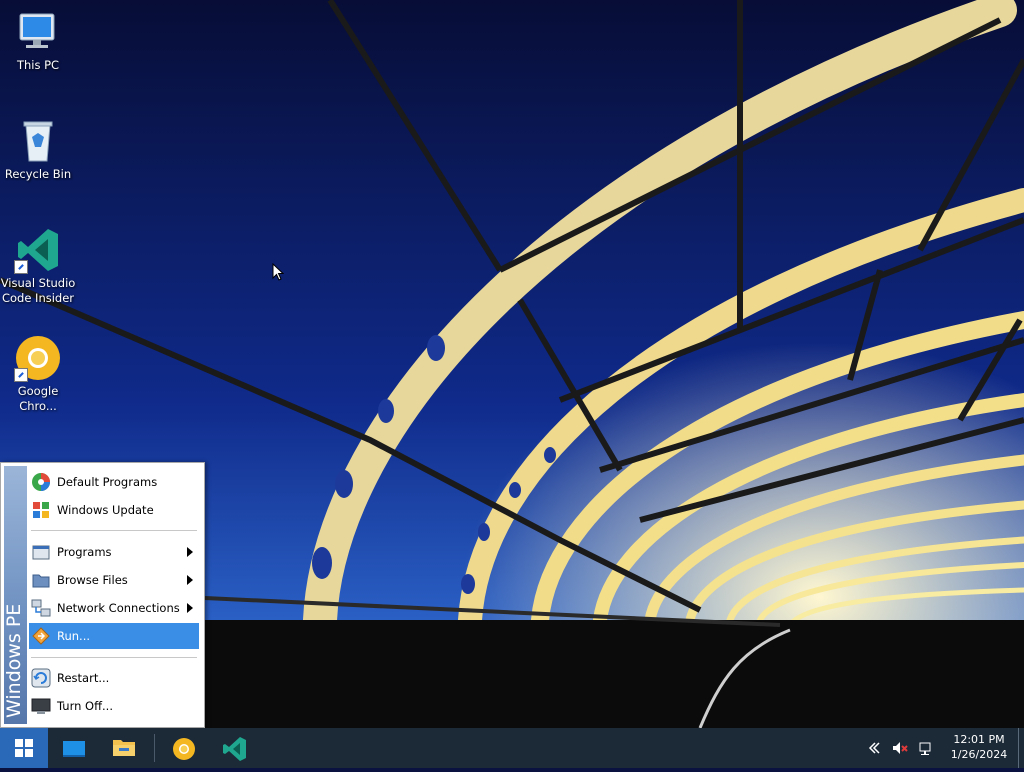  What do you see at coordinates (41, 678) in the screenshot?
I see `restart-icon` at bounding box center [41, 678].